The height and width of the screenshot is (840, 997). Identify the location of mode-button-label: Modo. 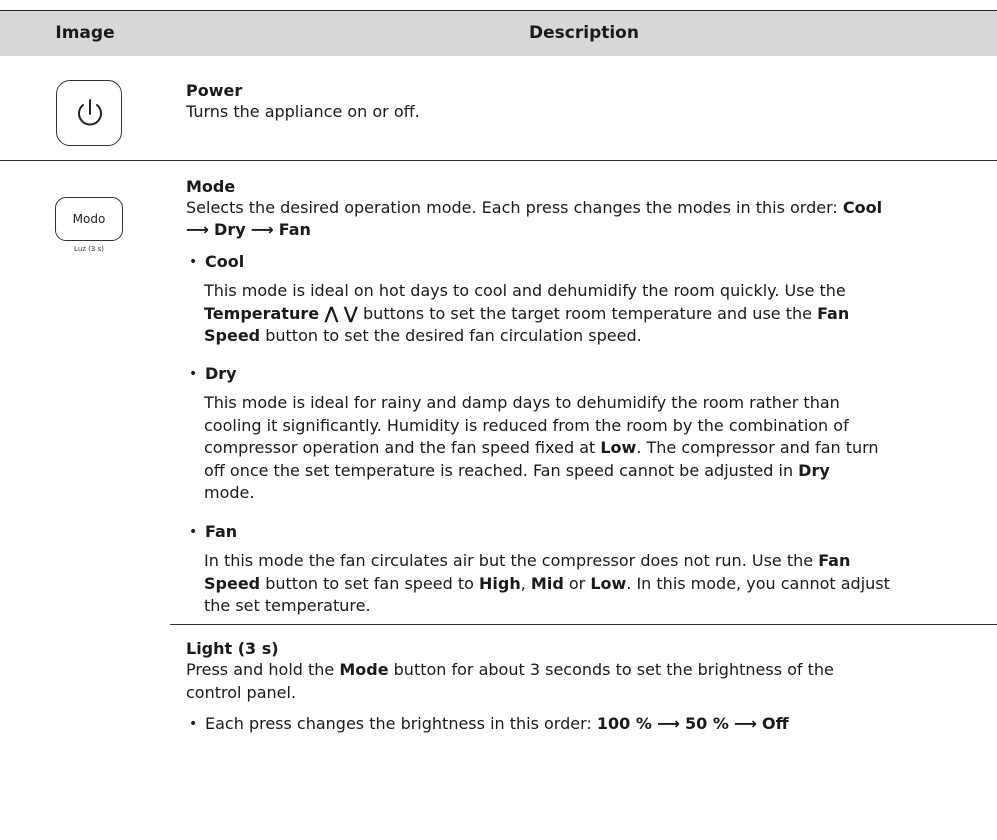
(89, 219).